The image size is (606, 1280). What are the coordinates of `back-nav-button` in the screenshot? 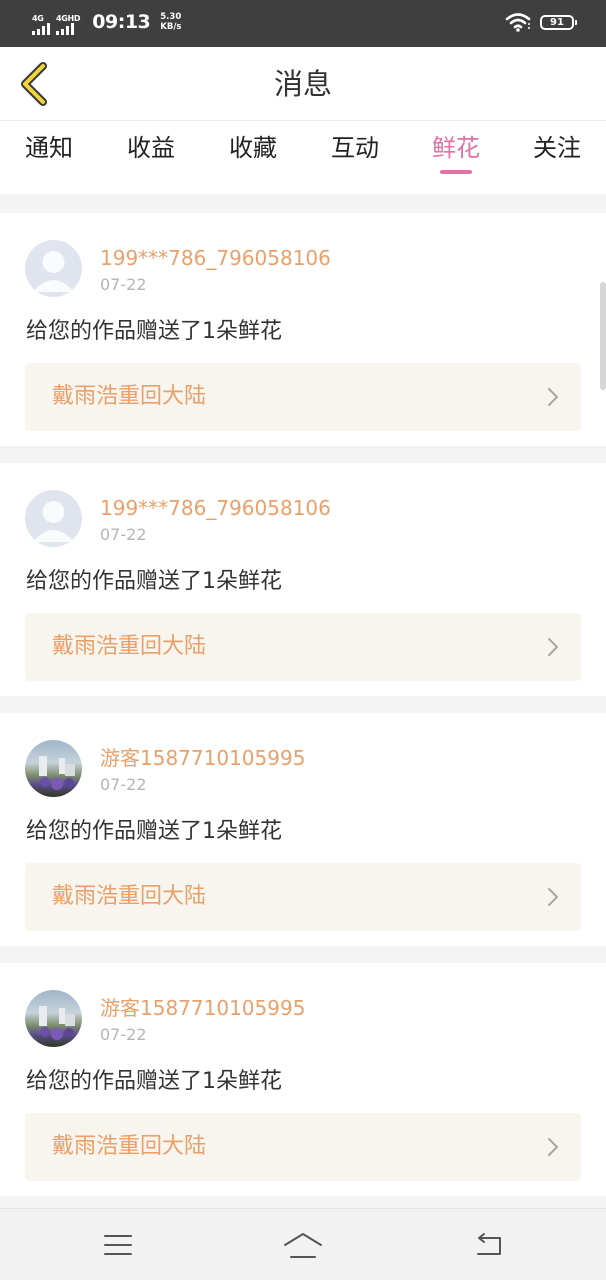 It's located at (488, 1245).